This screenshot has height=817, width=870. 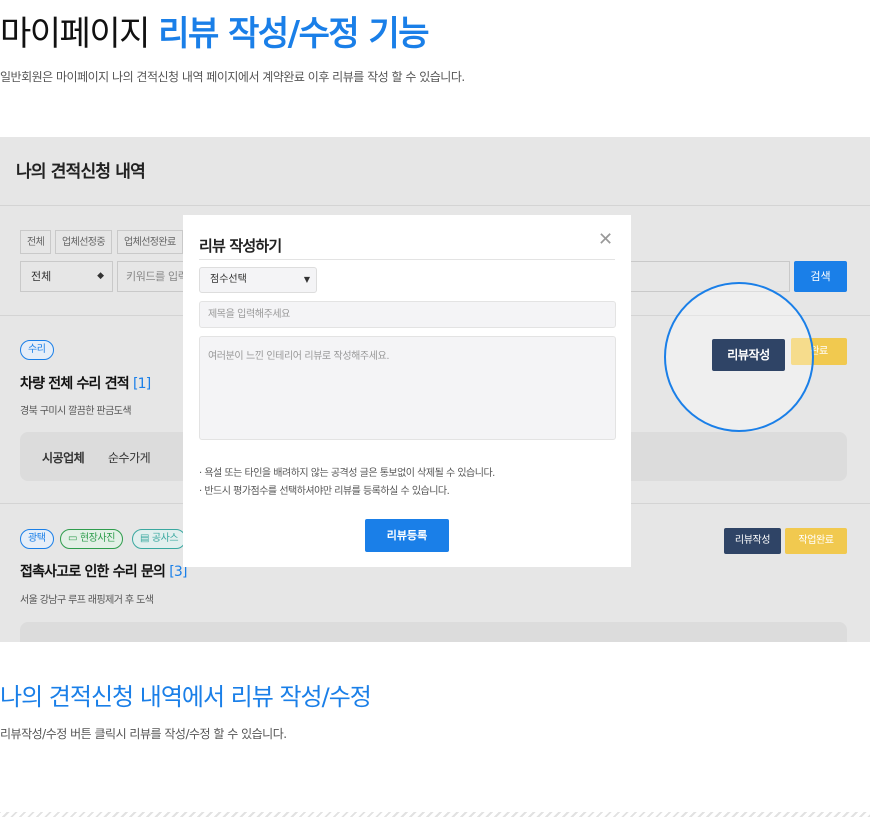 What do you see at coordinates (605, 240) in the screenshot?
I see `close-icon: ✕` at bounding box center [605, 240].